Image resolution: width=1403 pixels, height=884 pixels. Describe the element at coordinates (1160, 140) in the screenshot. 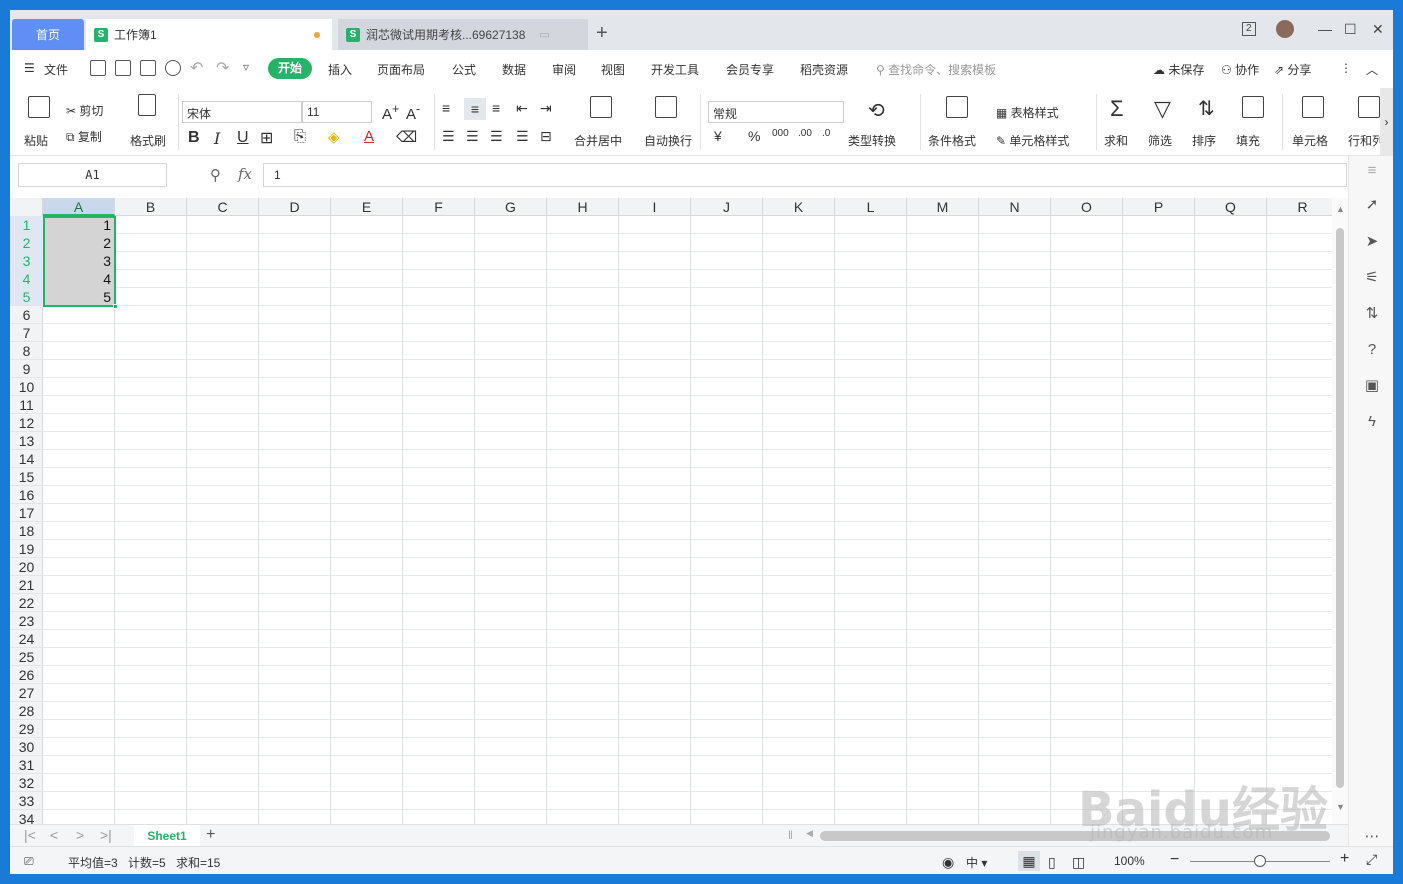

I see `filter-button: 筛选` at that location.